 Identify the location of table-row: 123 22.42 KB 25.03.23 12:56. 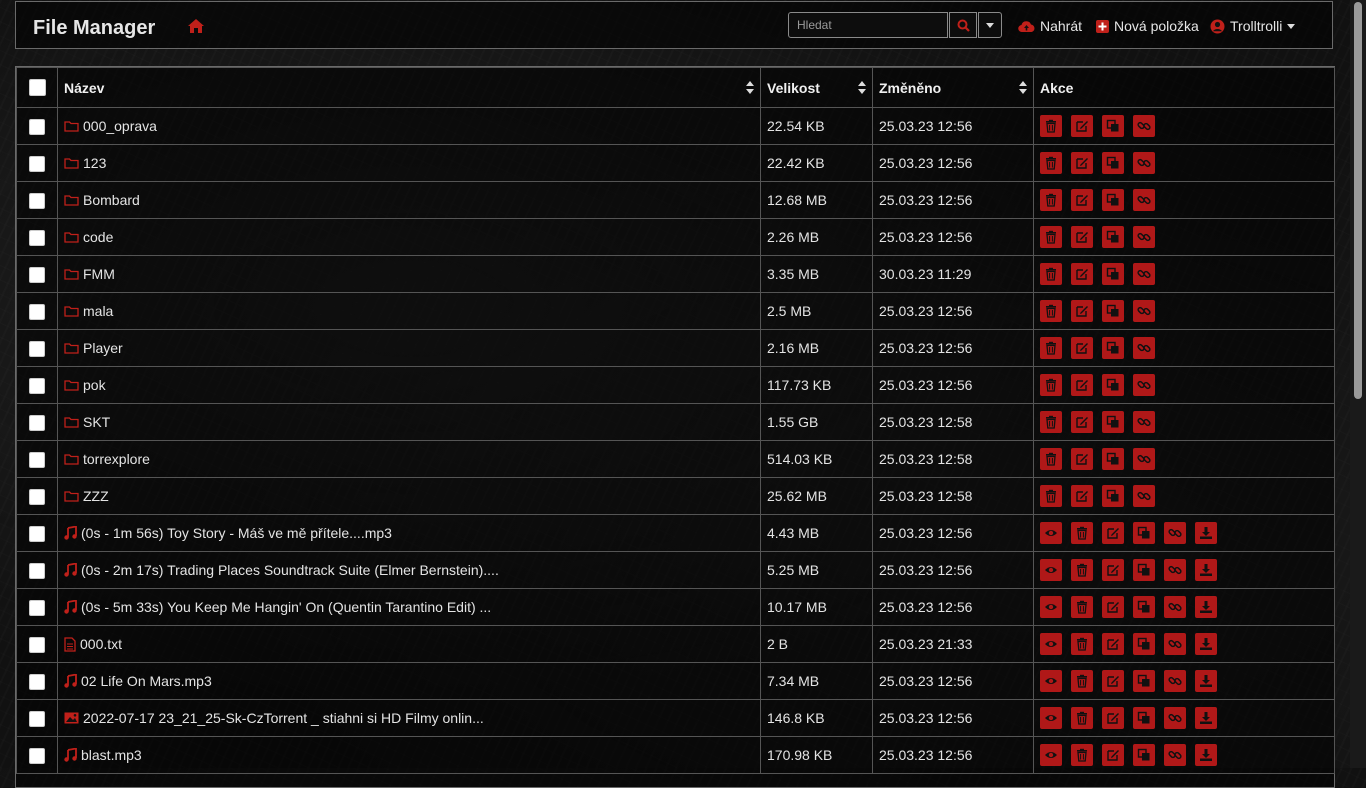
(675, 163).